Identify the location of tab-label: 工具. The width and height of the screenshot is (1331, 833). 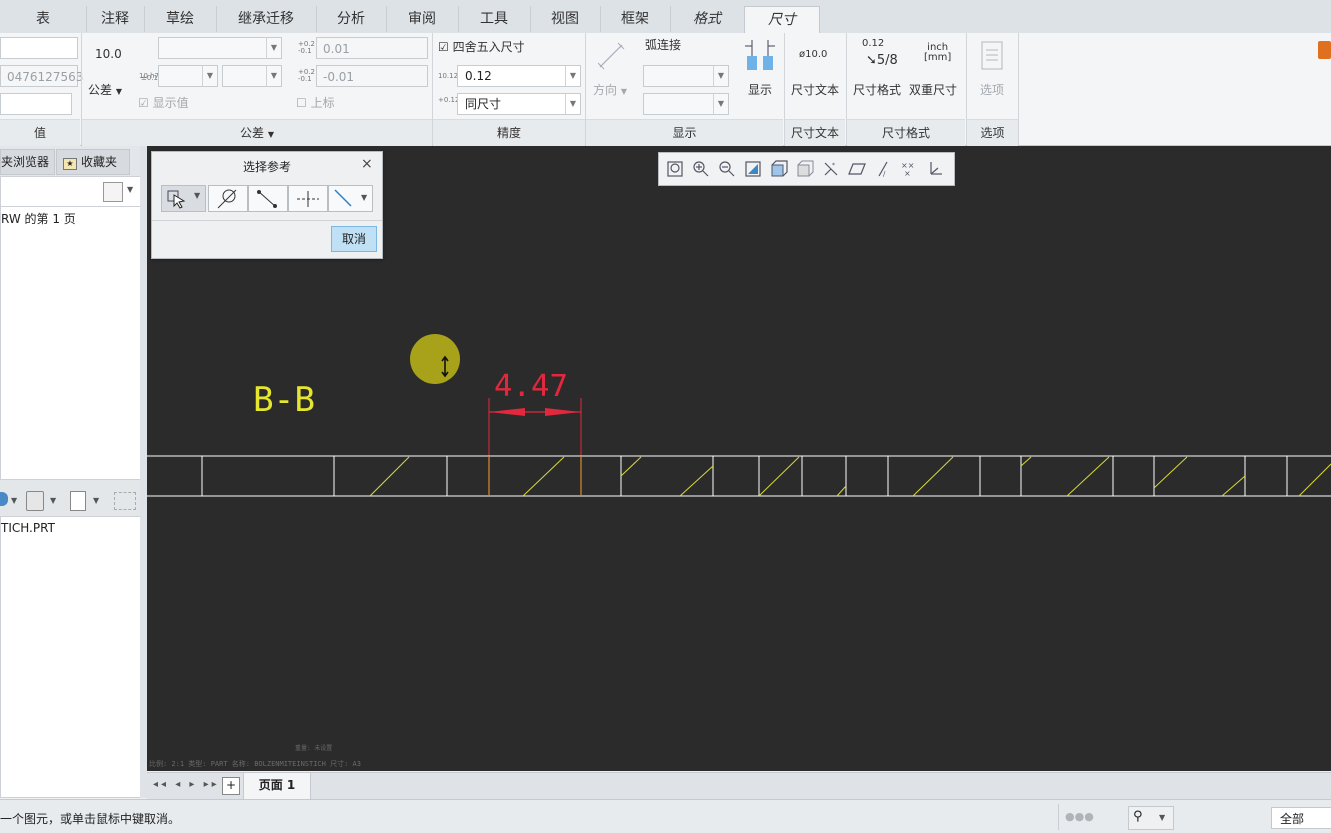
(494, 19).